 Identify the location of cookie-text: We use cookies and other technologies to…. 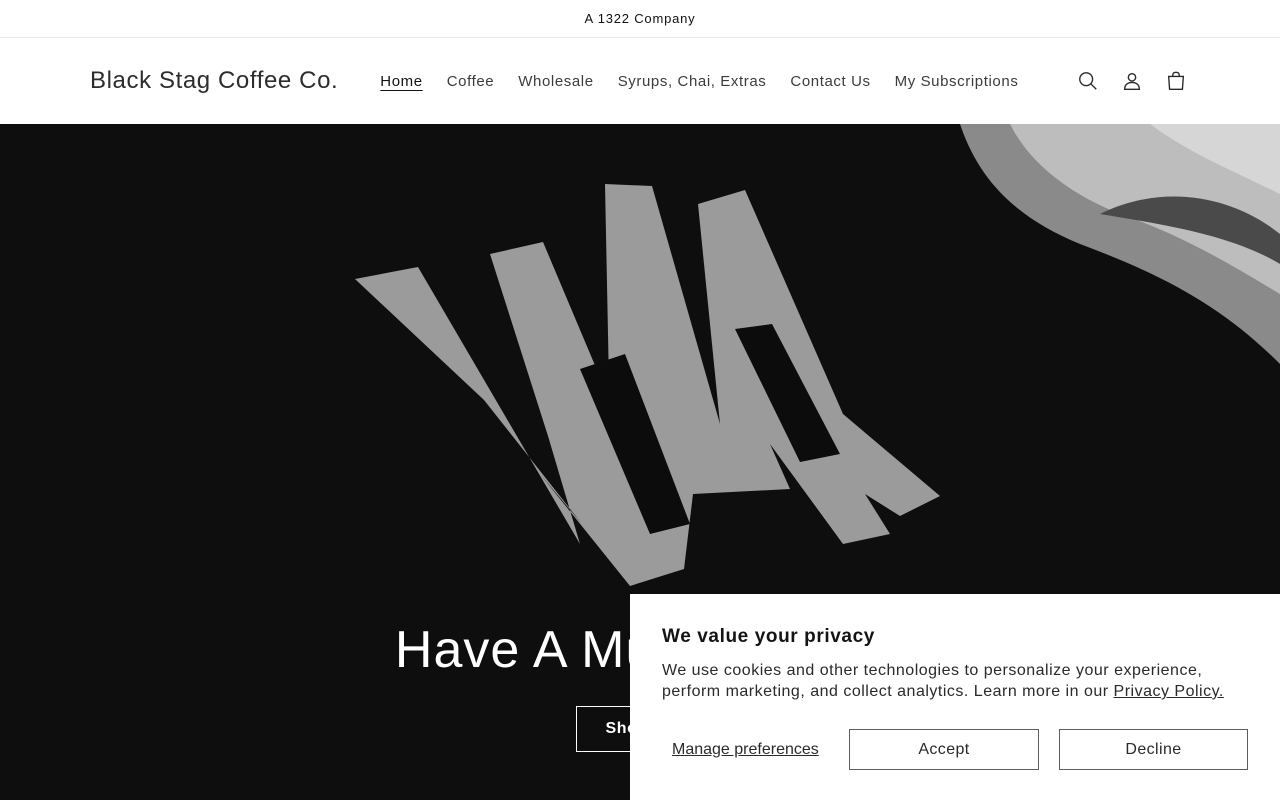
(952, 681).